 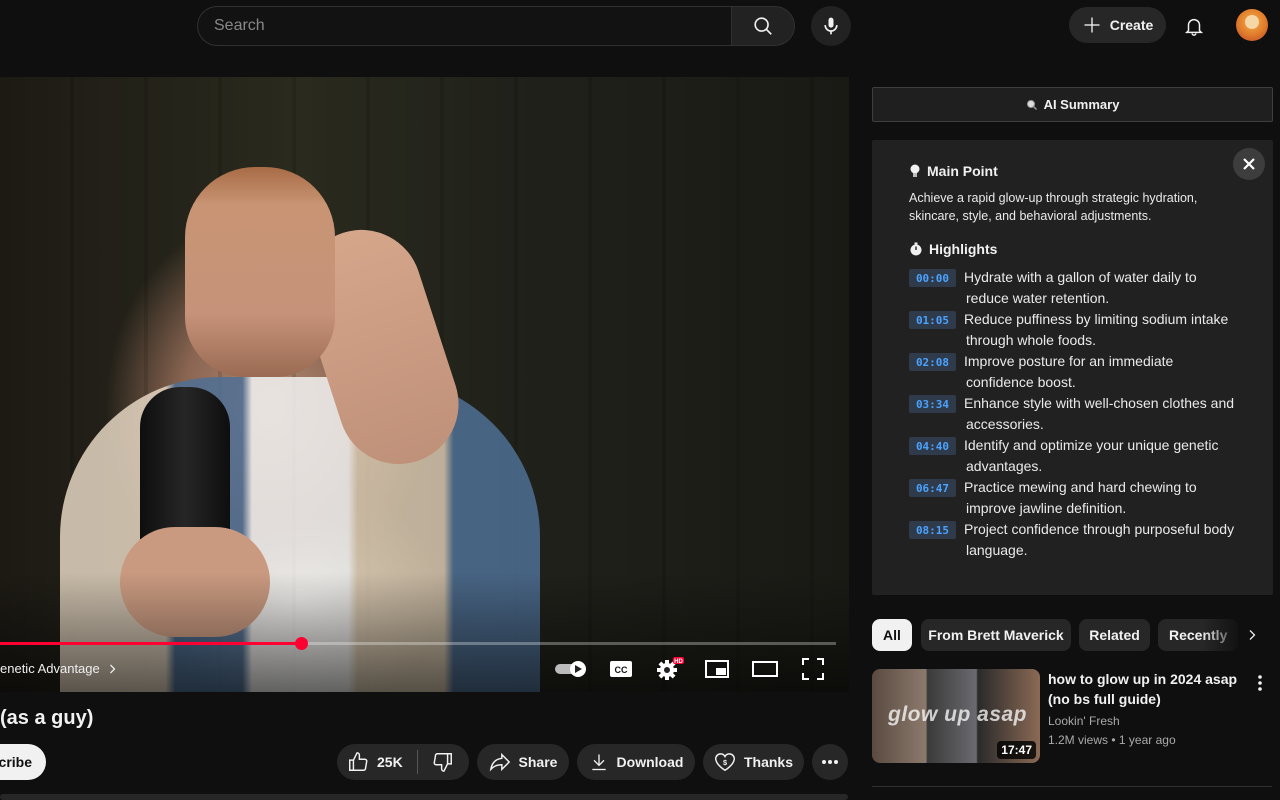 What do you see at coordinates (932, 404) in the screenshot?
I see `timestamp-badge: 03:34` at bounding box center [932, 404].